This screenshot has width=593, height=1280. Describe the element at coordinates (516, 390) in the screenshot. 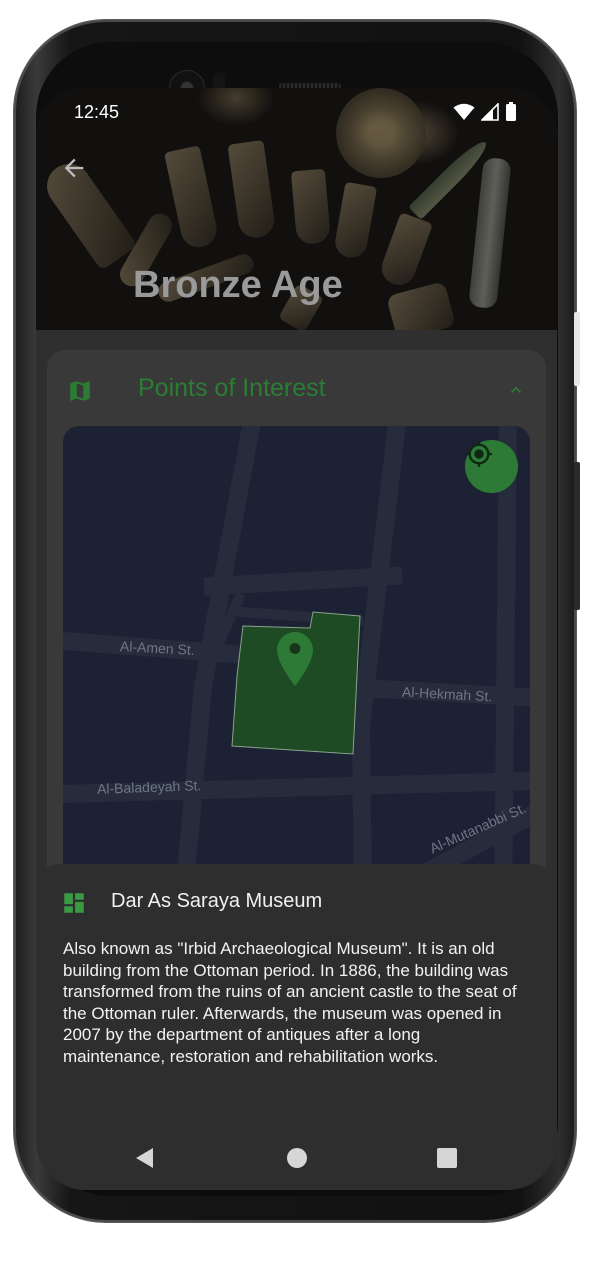

I see `chevron-up-icon` at that location.